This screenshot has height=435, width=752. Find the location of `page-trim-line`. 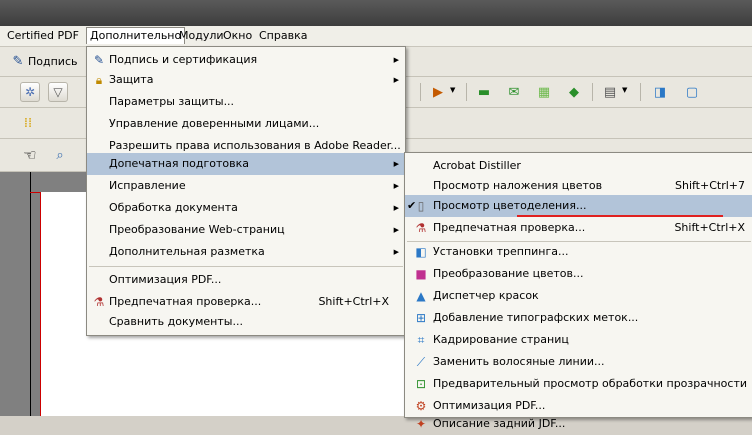

page-trim-line is located at coordinates (35, 192).